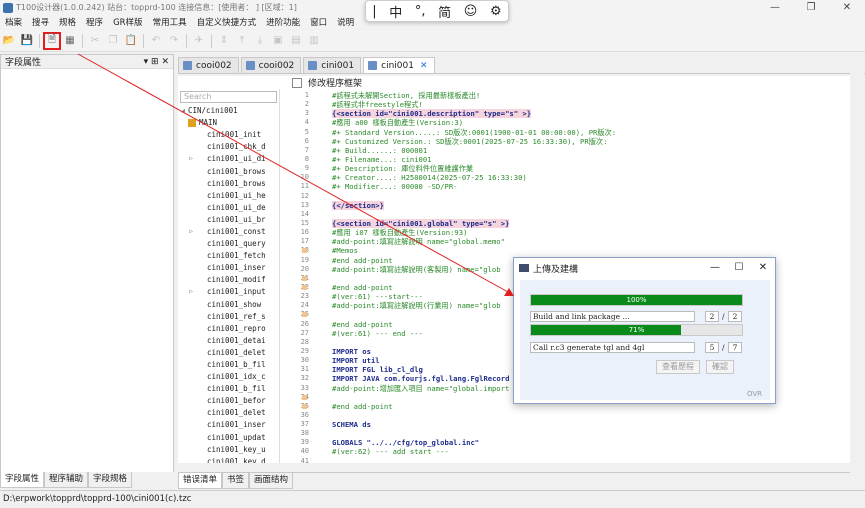 The width and height of the screenshot is (865, 508). What do you see at coordinates (332, 65) in the screenshot?
I see `tab-cini001: cini001` at bounding box center [332, 65].